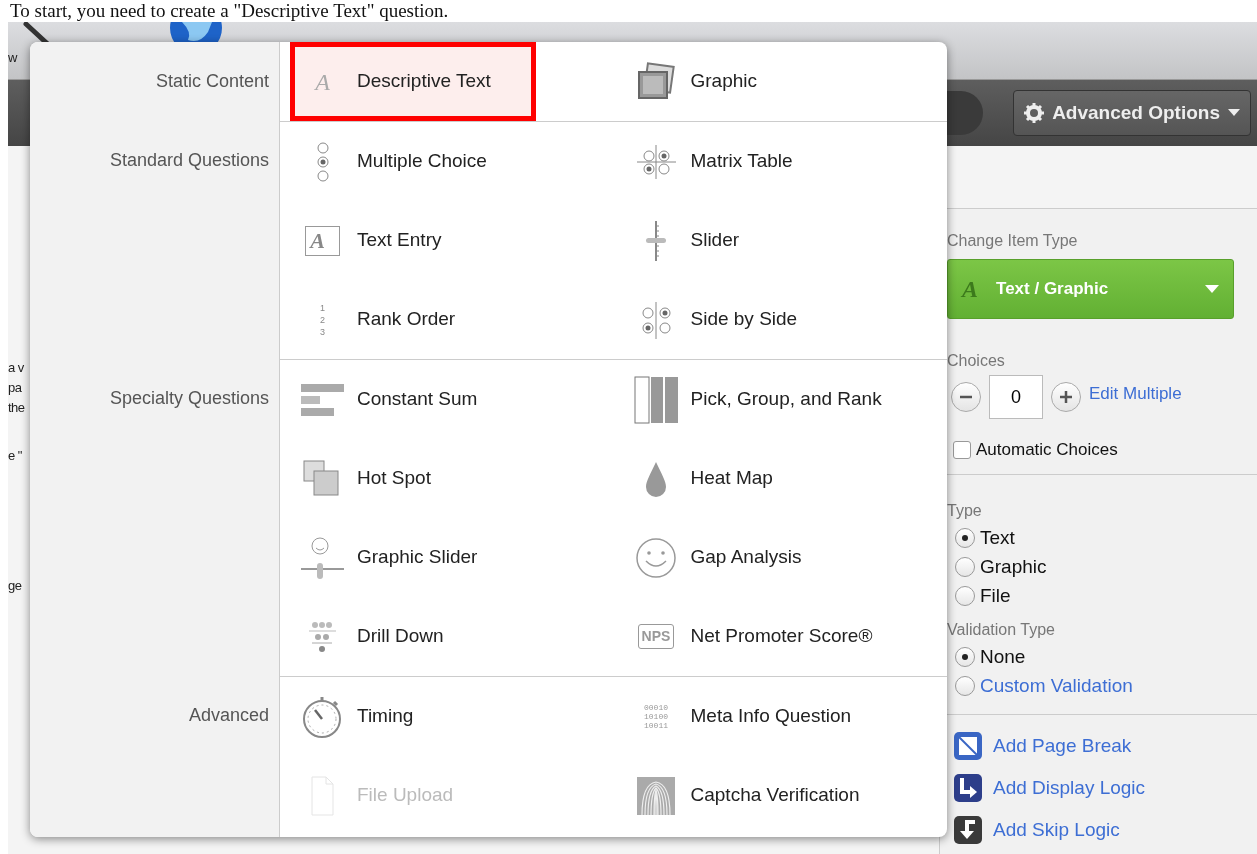  Describe the element at coordinates (322, 240) in the screenshot. I see `text-box-icon: A` at that location.